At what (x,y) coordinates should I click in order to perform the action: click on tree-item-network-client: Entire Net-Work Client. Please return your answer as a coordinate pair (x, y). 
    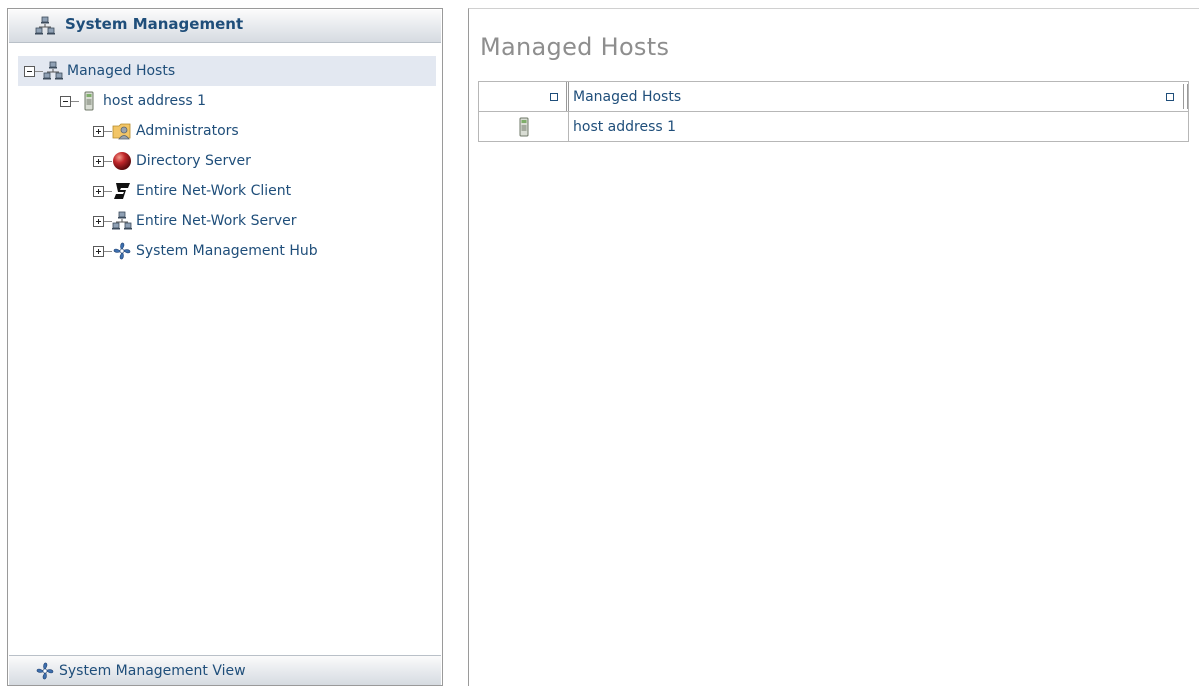
    Looking at the image, I should click on (227, 191).